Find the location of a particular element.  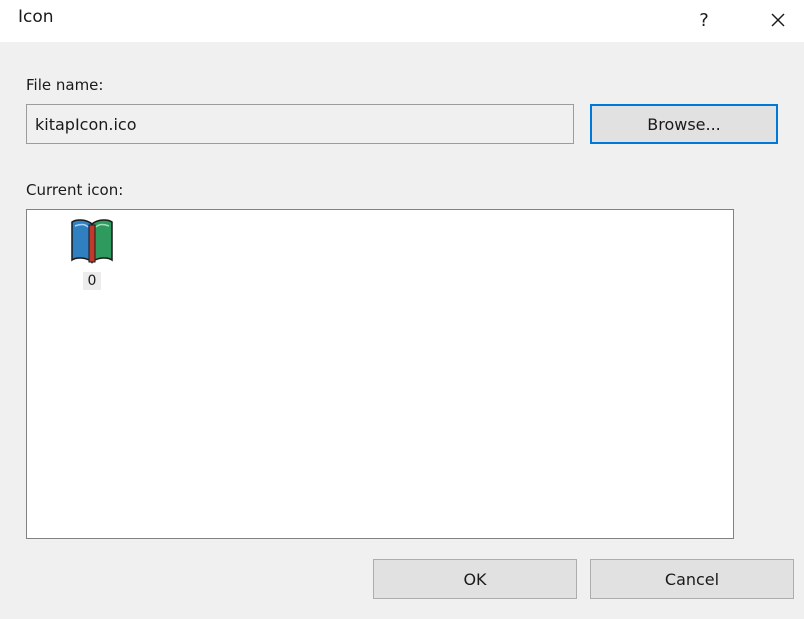

file-name-label: File name: is located at coordinates (65, 85).